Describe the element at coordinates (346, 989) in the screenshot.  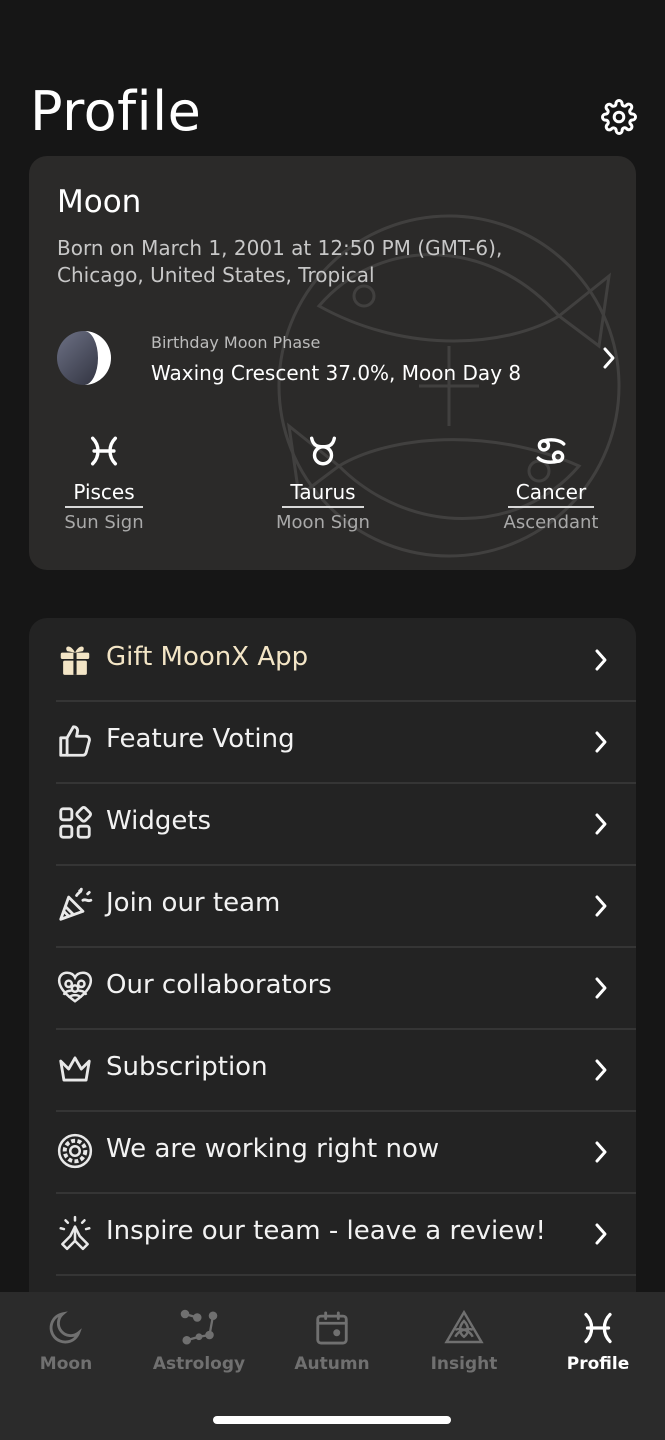
I see `menu-item-collaborators: Our collaborators` at that location.